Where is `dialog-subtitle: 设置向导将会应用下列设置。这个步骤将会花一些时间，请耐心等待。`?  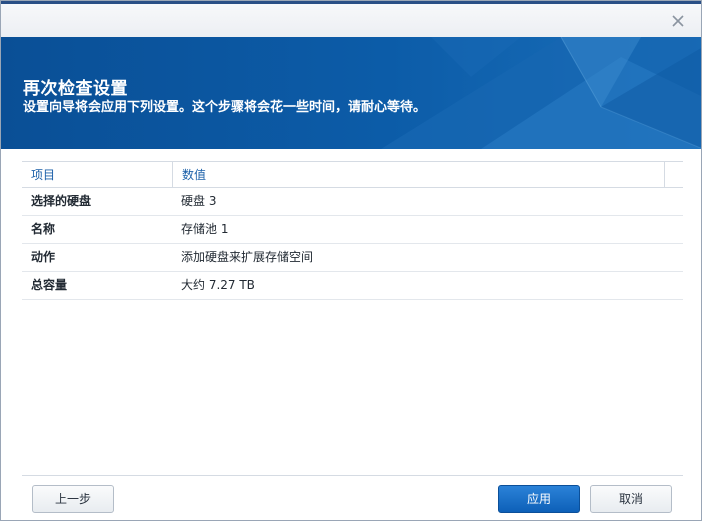 dialog-subtitle: 设置向导将会应用下列设置。这个步骤将会花一些时间，请耐心等待。 is located at coordinates (225, 107).